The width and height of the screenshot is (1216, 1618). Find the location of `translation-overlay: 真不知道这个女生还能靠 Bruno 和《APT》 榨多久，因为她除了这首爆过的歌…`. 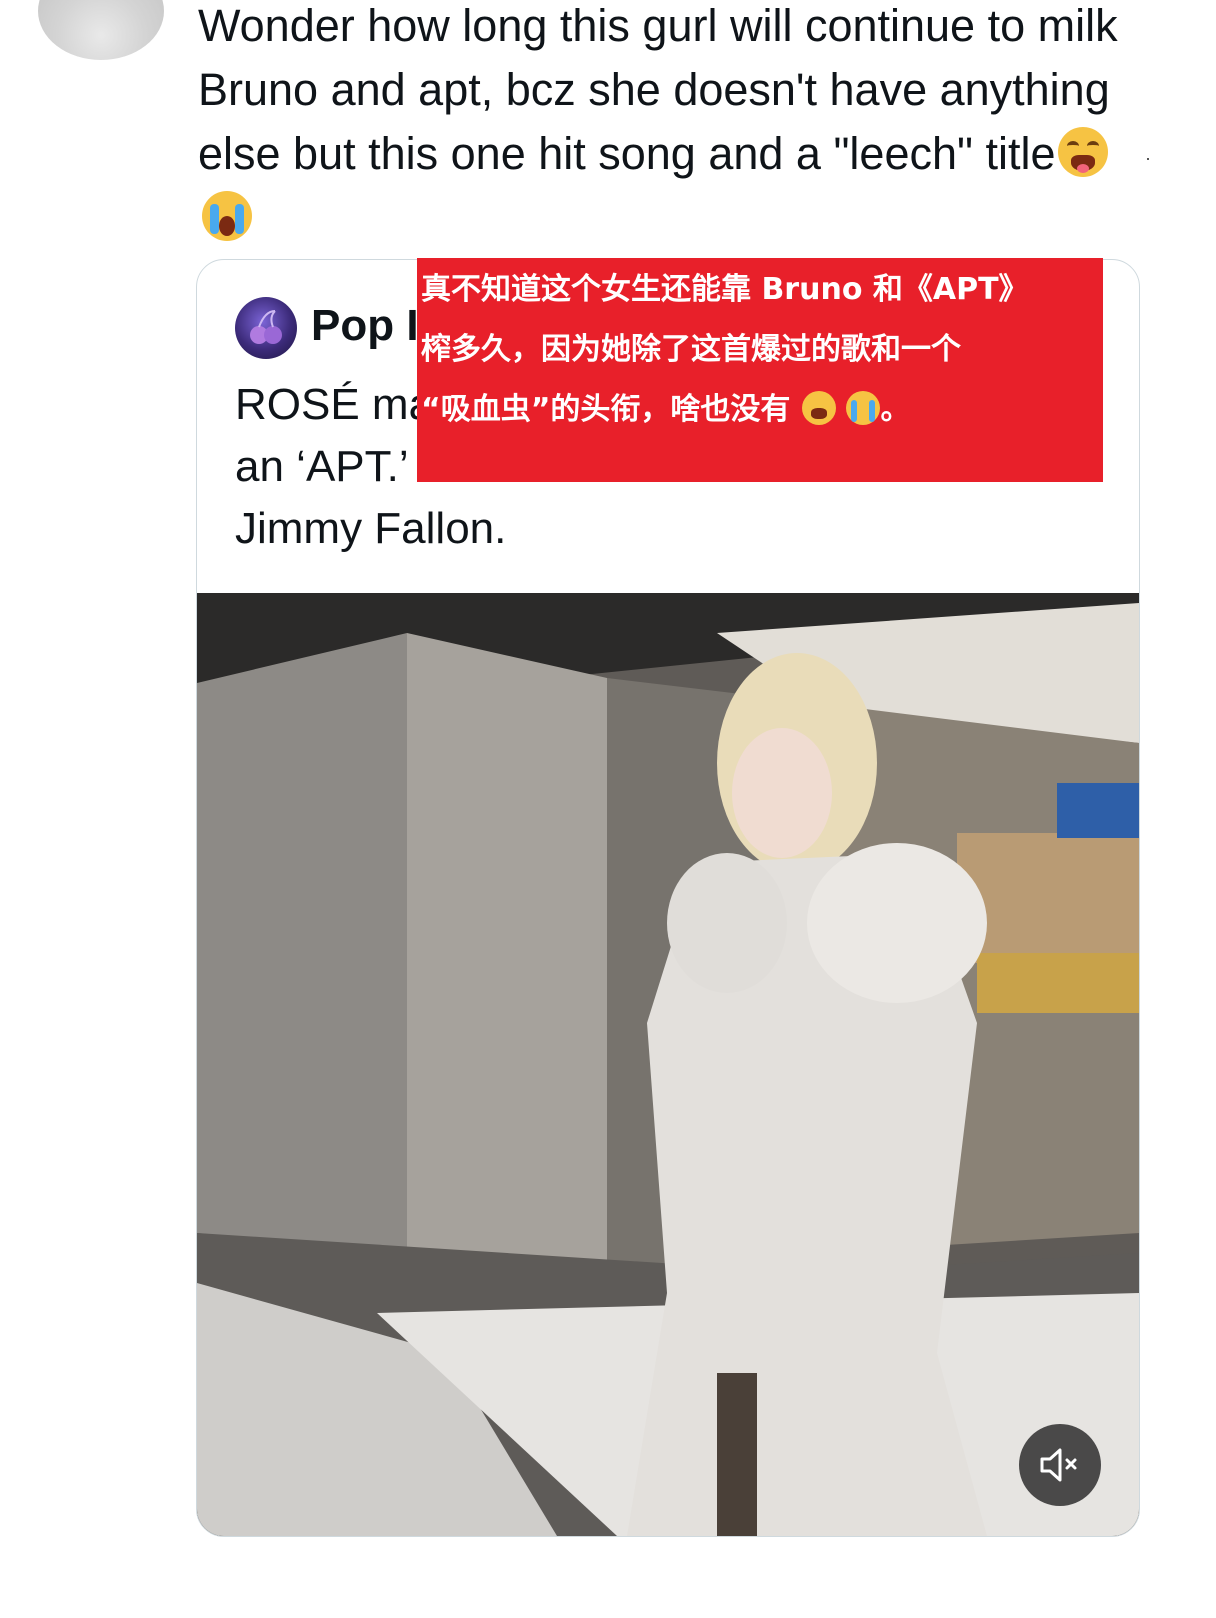

translation-overlay: 真不知道这个女生还能靠 Bruno 和《APT》 榨多久，因为她除了这首爆过的歌… is located at coordinates (760, 370).